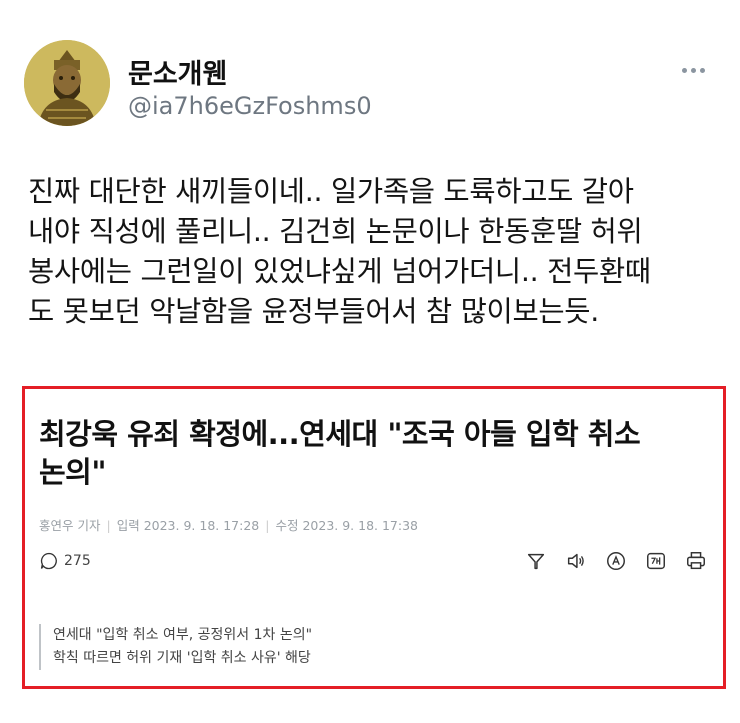  I want to click on warrior-portrait-avatar-icon, so click(67, 83).